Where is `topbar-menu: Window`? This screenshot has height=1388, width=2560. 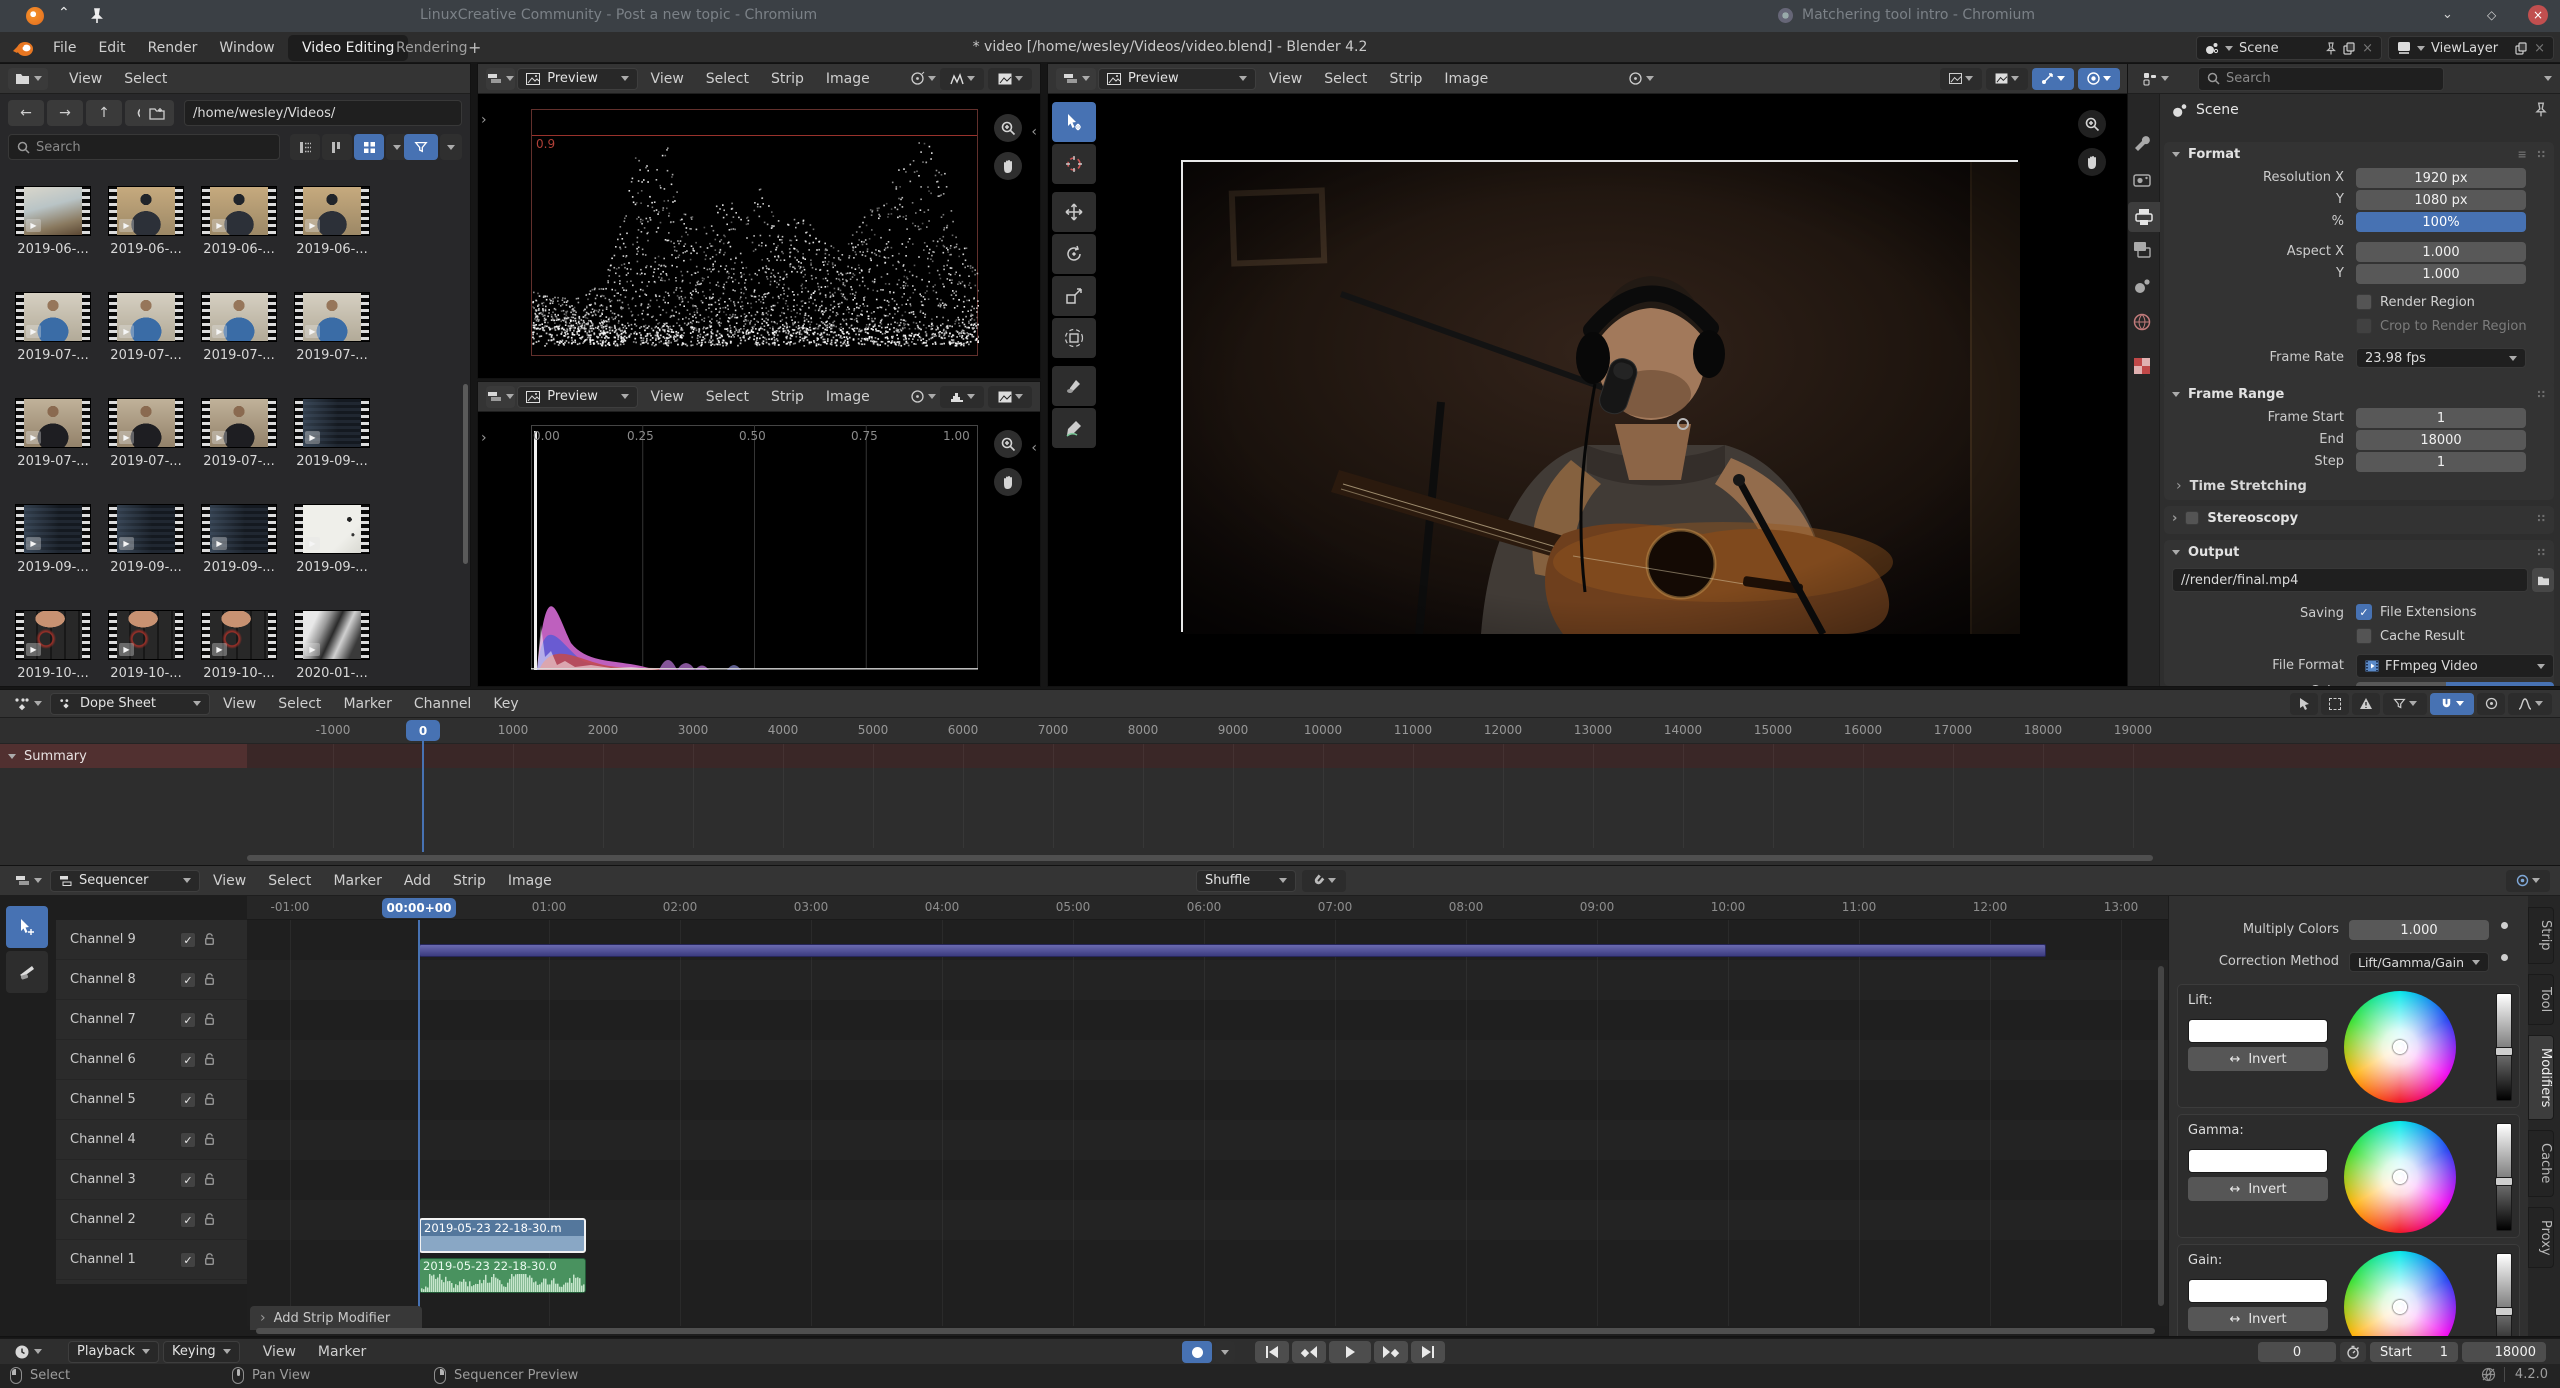 topbar-menu: Window is located at coordinates (246, 48).